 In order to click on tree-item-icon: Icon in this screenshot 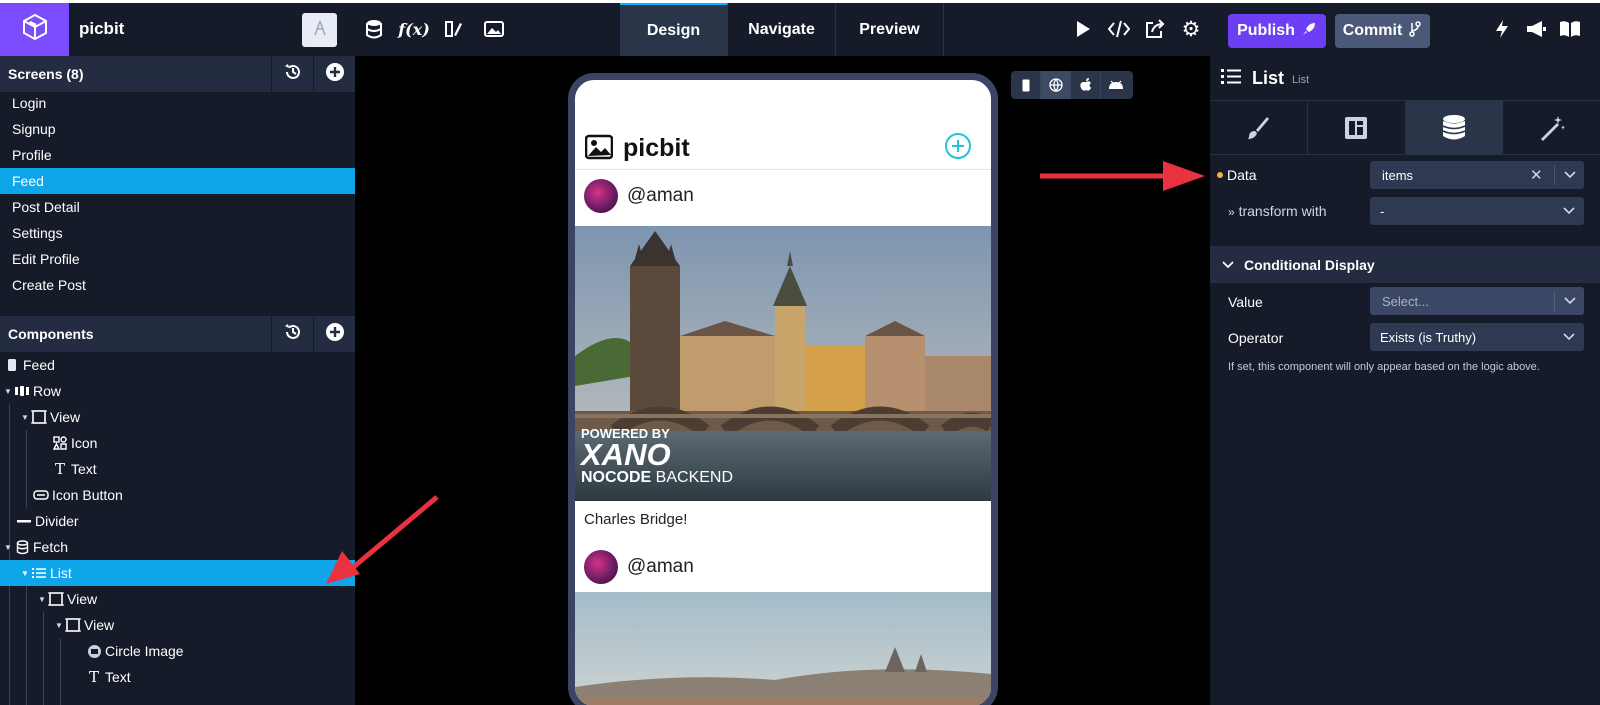, I will do `click(177, 443)`.